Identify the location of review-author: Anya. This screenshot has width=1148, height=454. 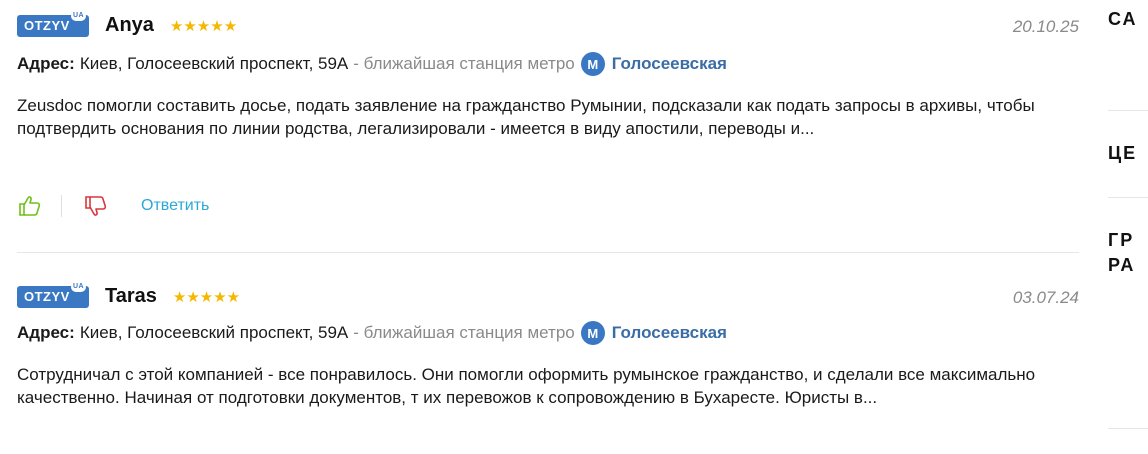
(129, 25).